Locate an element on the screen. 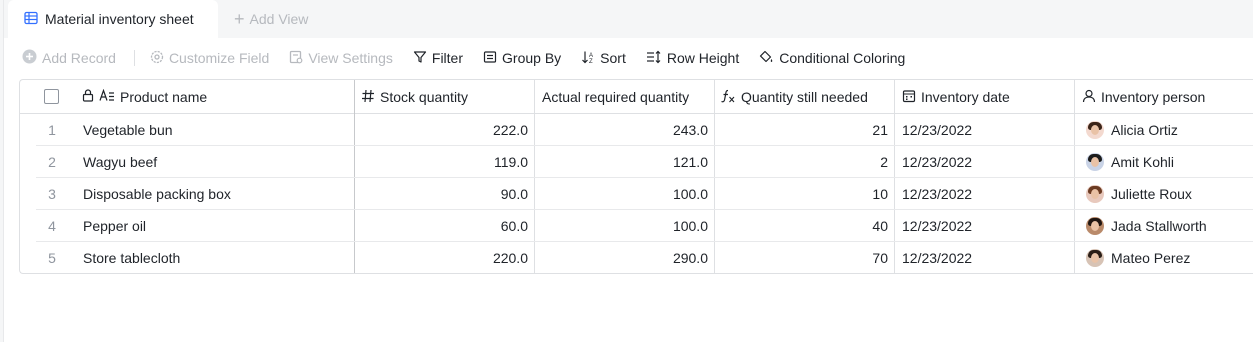 The height and width of the screenshot is (342, 1253). cell-inventory-person: Alicia Ortiz is located at coordinates (1132, 130).